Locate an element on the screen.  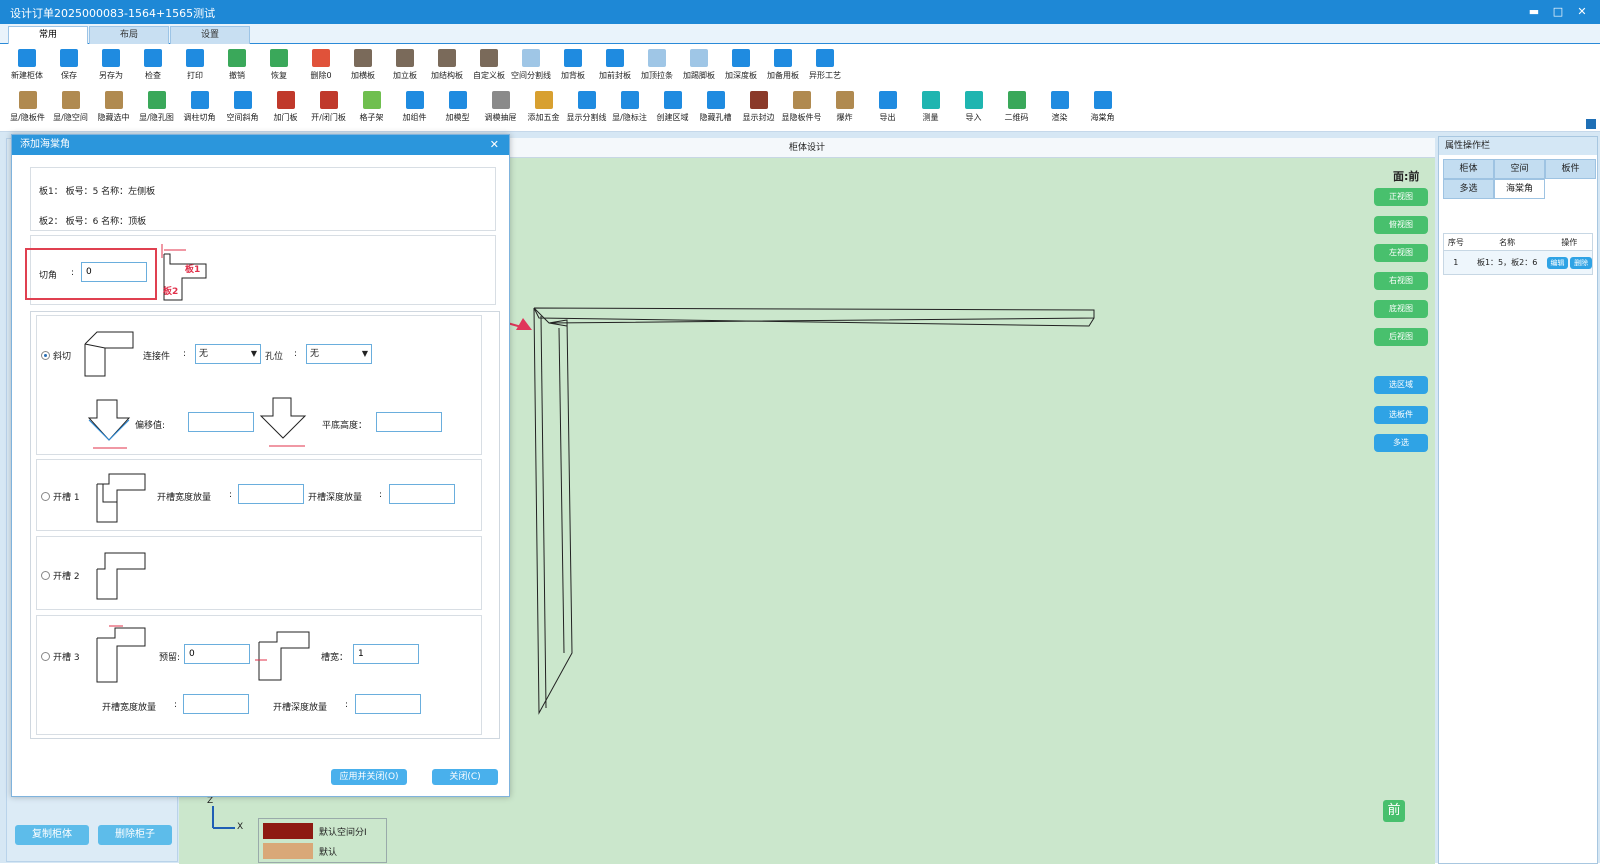
toolbar-button-print: 打印 is located at coordinates (195, 65).